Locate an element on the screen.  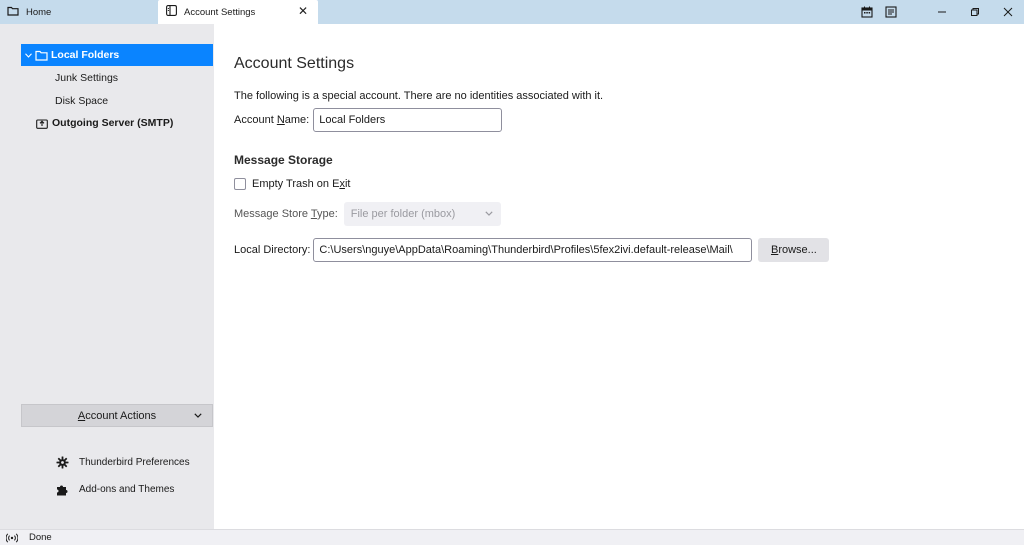
tasks-icon is located at coordinates (891, 12).